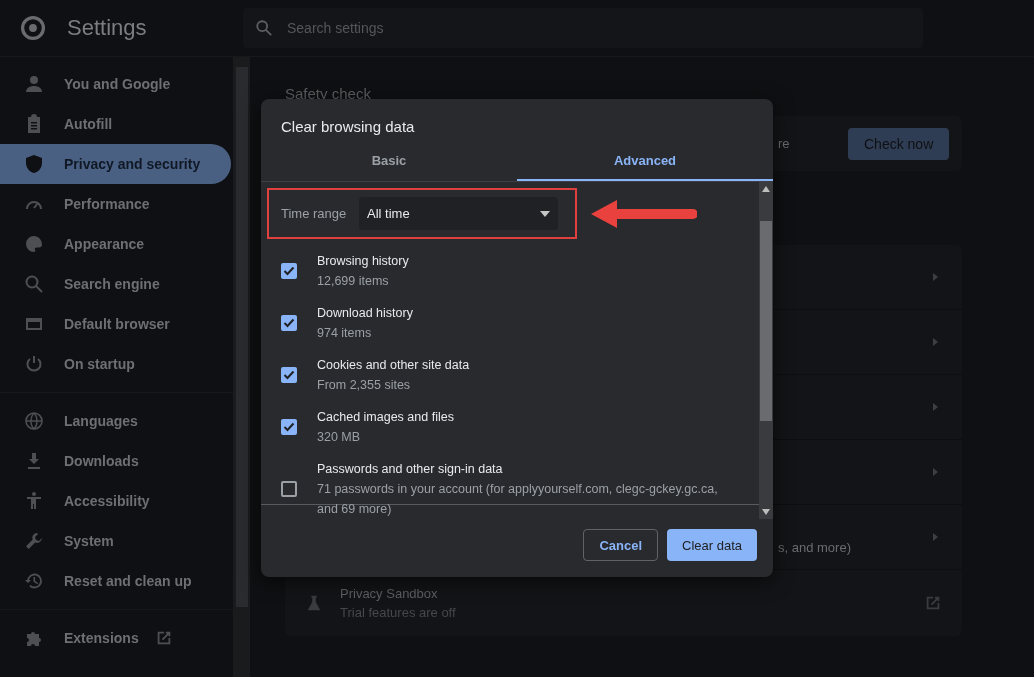  What do you see at coordinates (933, 603) in the screenshot?
I see `external-link-icon` at bounding box center [933, 603].